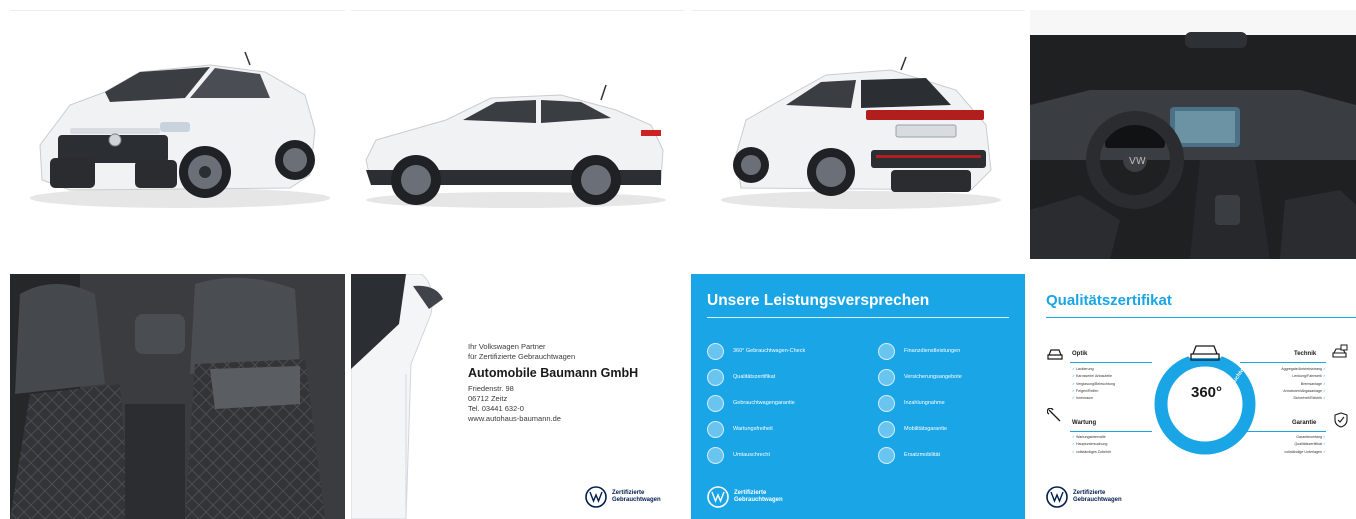 This screenshot has height=519, width=1356. I want to click on dealer-city: 06712 Zeitz, so click(488, 398).